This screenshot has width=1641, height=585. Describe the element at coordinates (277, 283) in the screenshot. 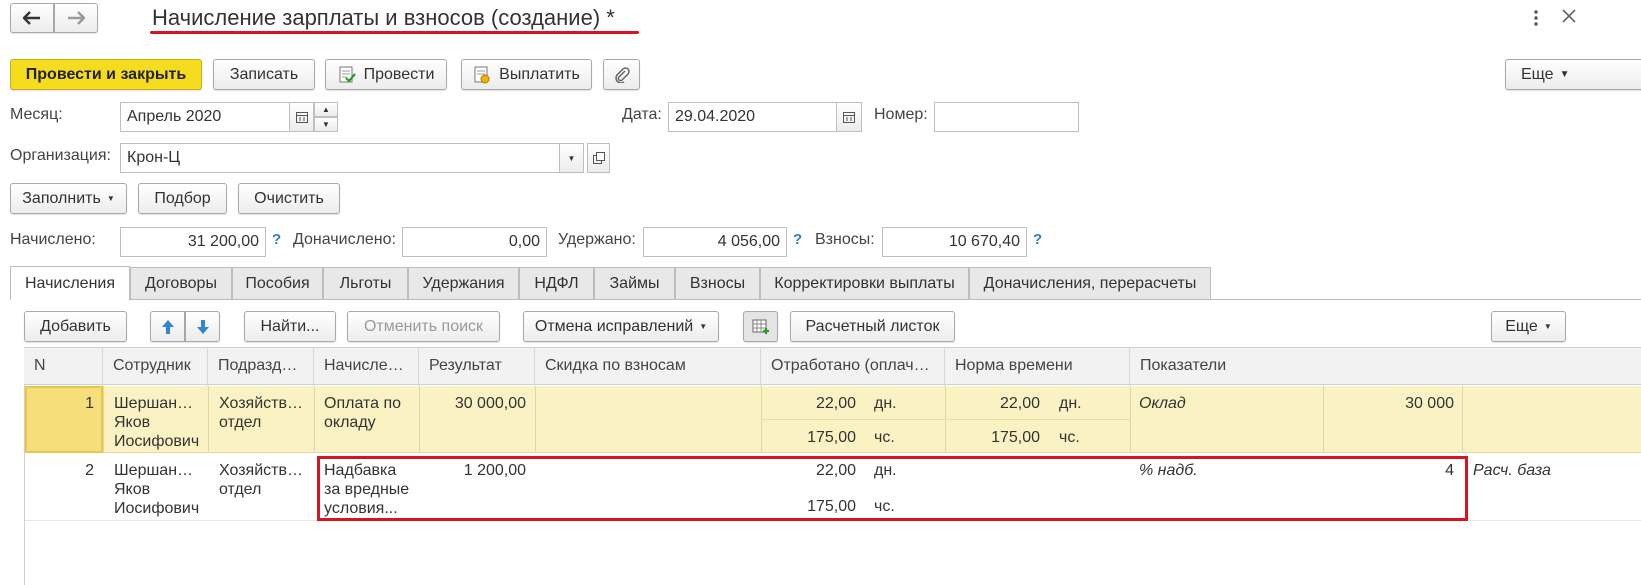

I see `tab-benefits: Пособия` at that location.